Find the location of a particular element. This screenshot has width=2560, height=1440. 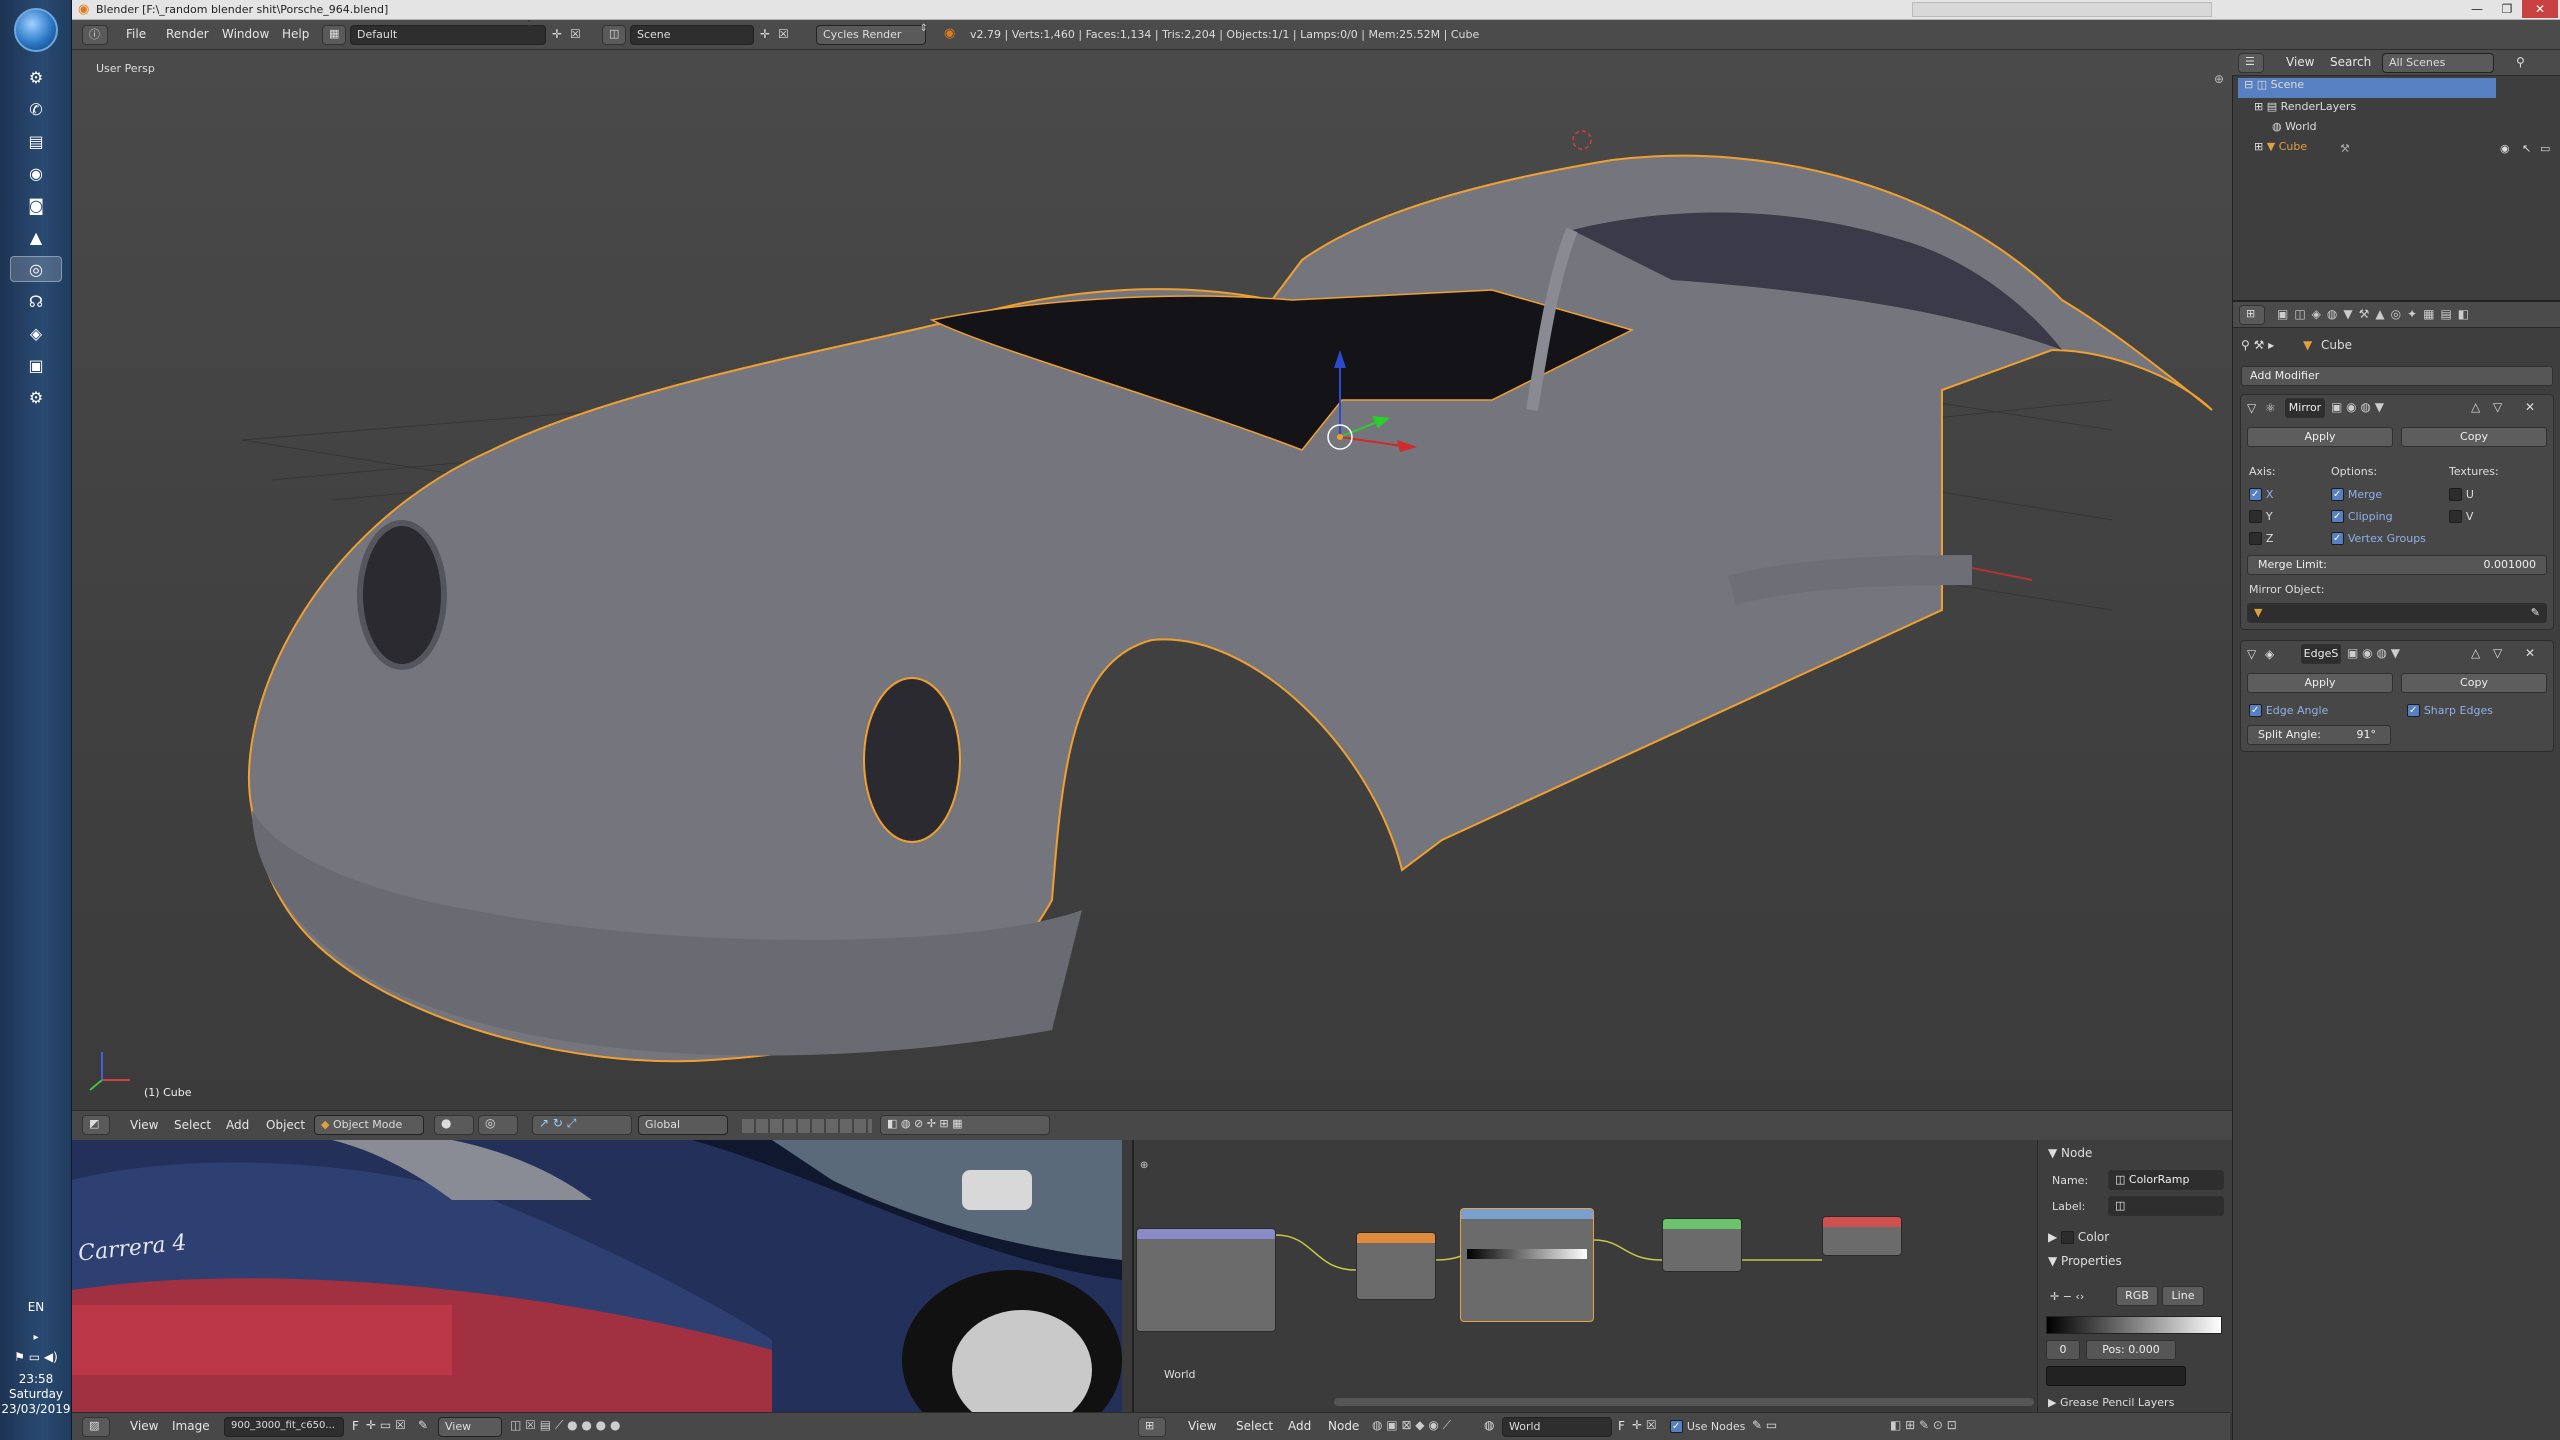

grease-pencil-section-header: ▶ Grease Pencil Layers is located at coordinates (2111, 1402).